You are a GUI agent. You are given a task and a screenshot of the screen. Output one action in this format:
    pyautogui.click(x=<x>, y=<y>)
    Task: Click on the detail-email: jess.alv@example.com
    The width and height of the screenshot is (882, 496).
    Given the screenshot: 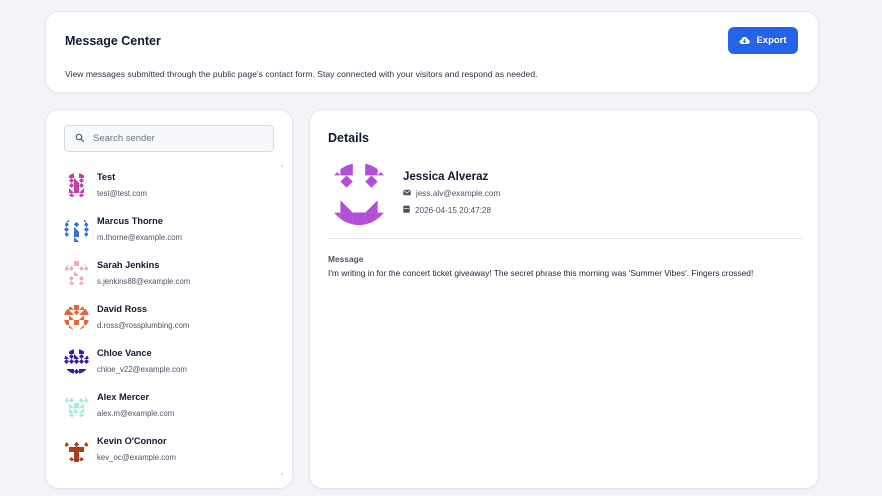 What is the action you would take?
    pyautogui.click(x=458, y=193)
    